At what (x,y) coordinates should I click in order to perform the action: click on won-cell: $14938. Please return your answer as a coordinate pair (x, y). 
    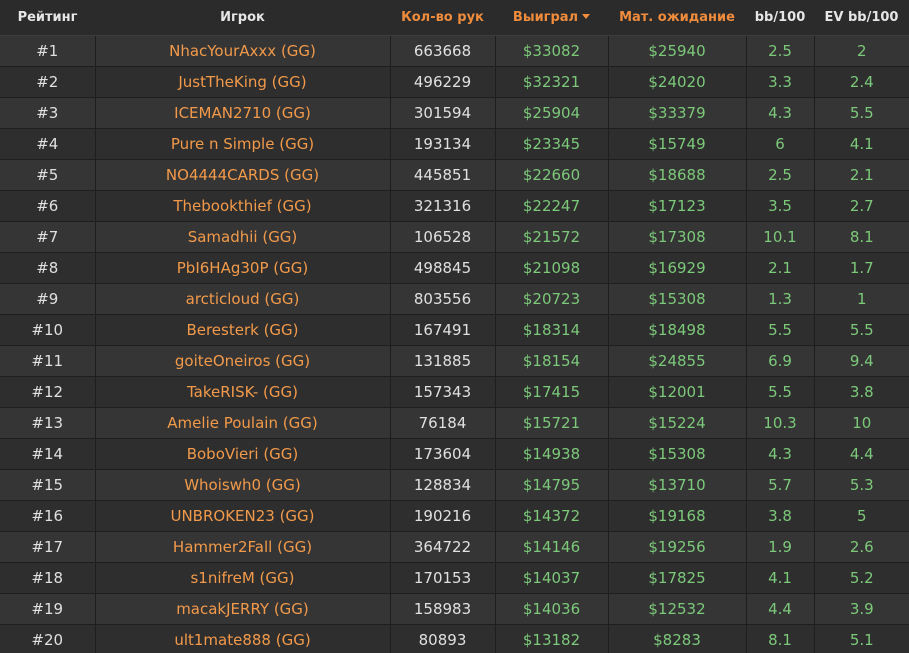
    Looking at the image, I should click on (552, 454).